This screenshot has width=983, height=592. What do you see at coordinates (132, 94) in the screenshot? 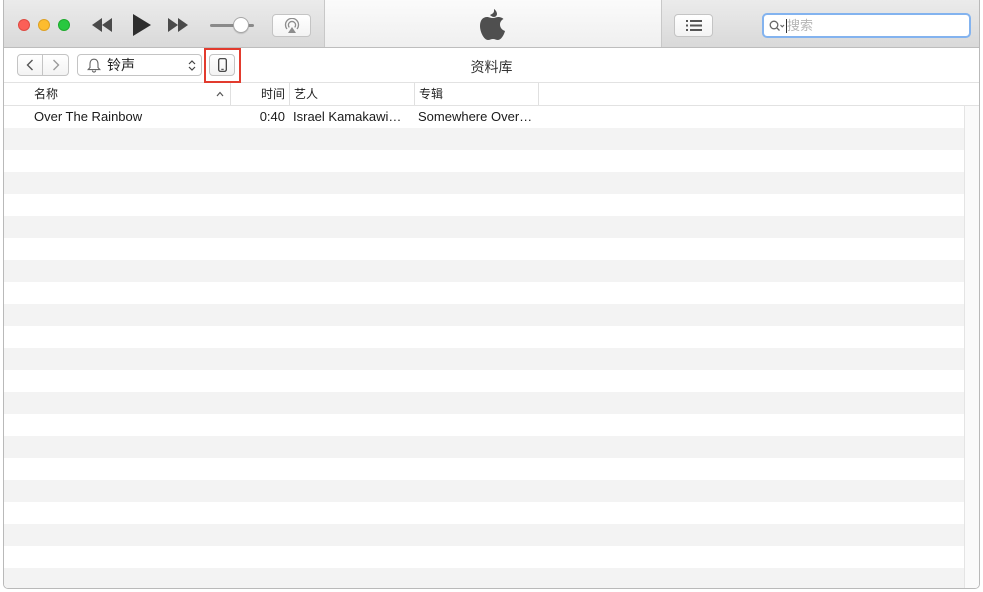
I see `column-header-name: 名称` at bounding box center [132, 94].